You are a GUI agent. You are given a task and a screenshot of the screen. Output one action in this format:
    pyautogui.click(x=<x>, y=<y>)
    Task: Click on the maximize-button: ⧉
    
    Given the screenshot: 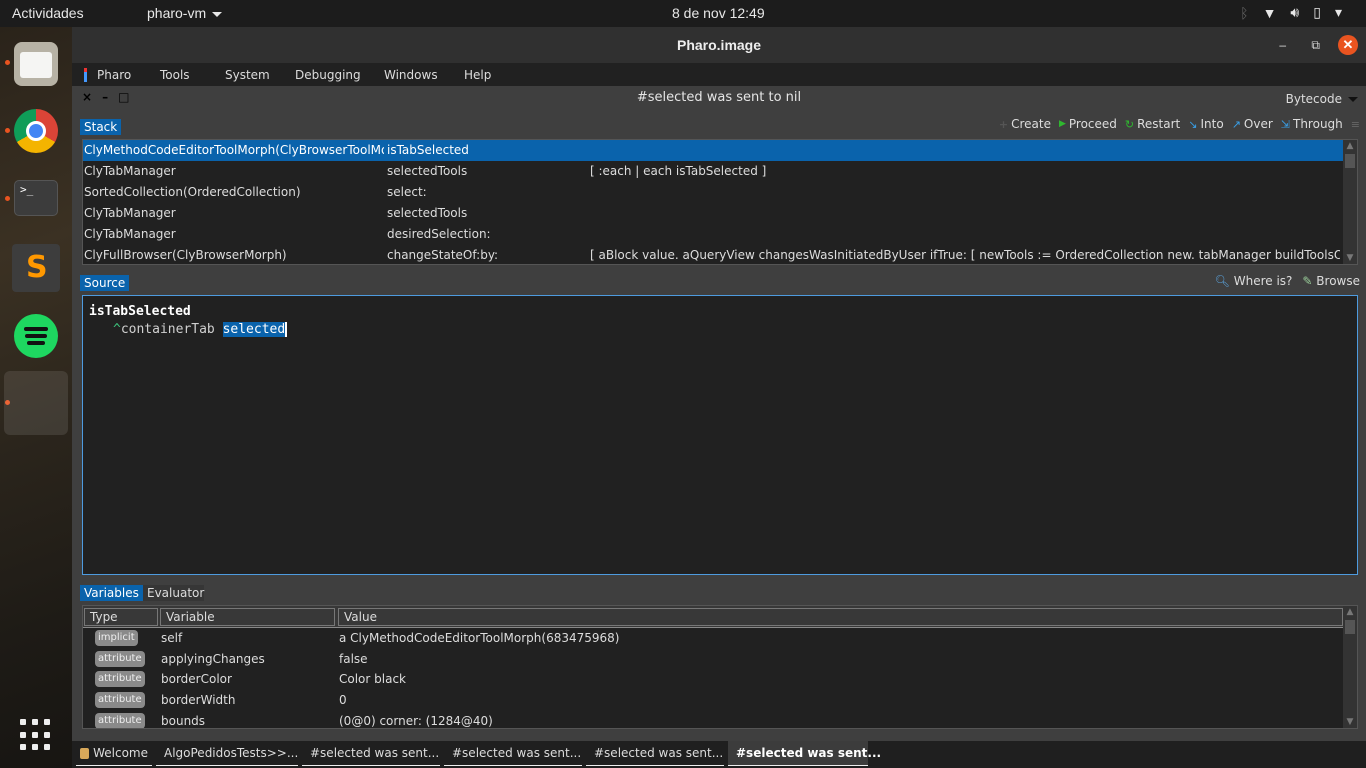 What is the action you would take?
    pyautogui.click(x=1315, y=45)
    